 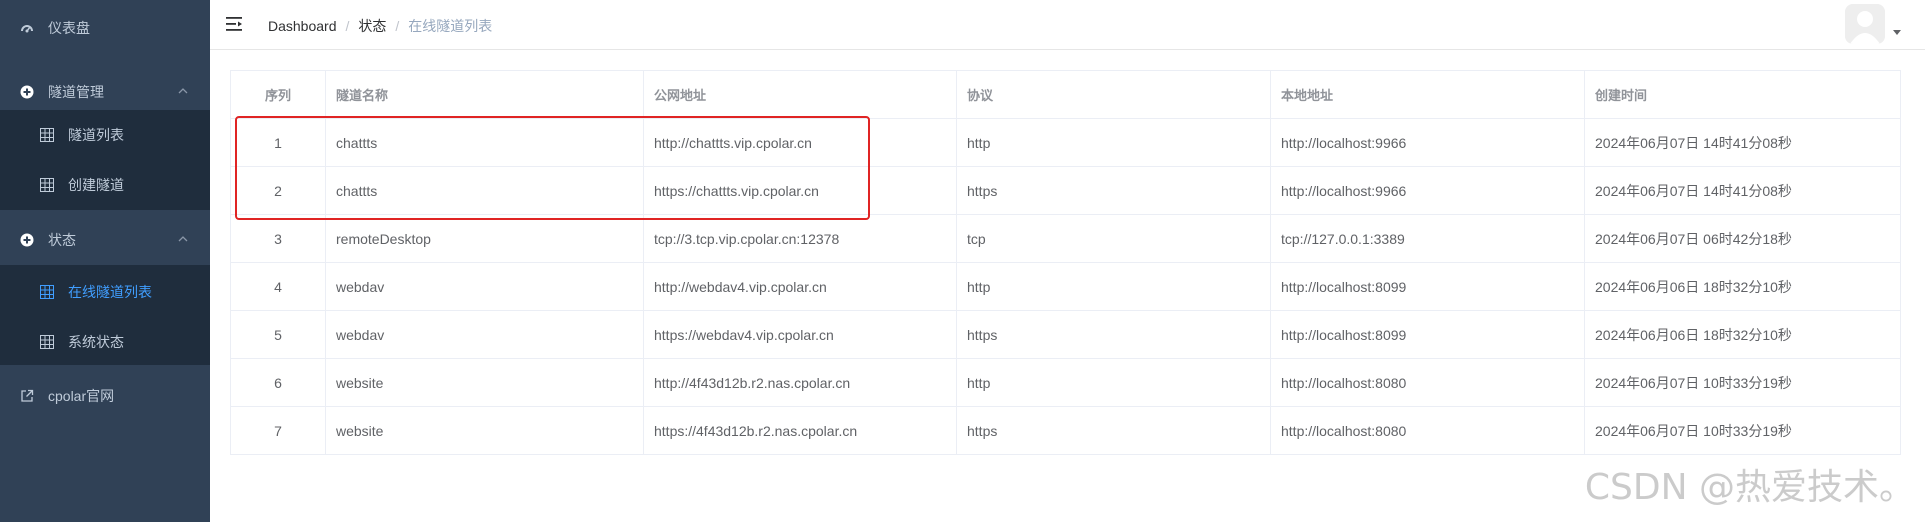 I want to click on breadcrumb-current: 在线隧道列表, so click(x=450, y=26).